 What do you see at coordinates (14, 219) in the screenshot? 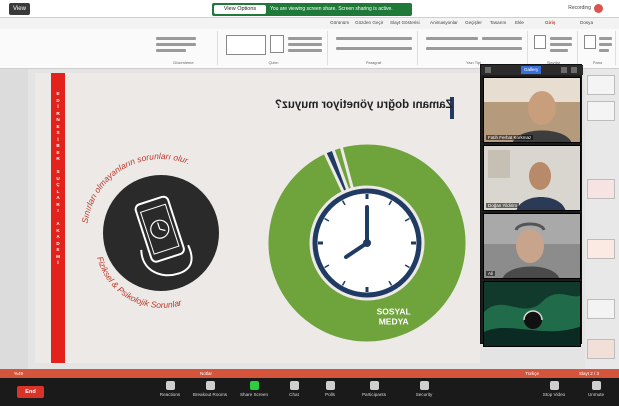
I see `workspace-margin` at bounding box center [14, 219].